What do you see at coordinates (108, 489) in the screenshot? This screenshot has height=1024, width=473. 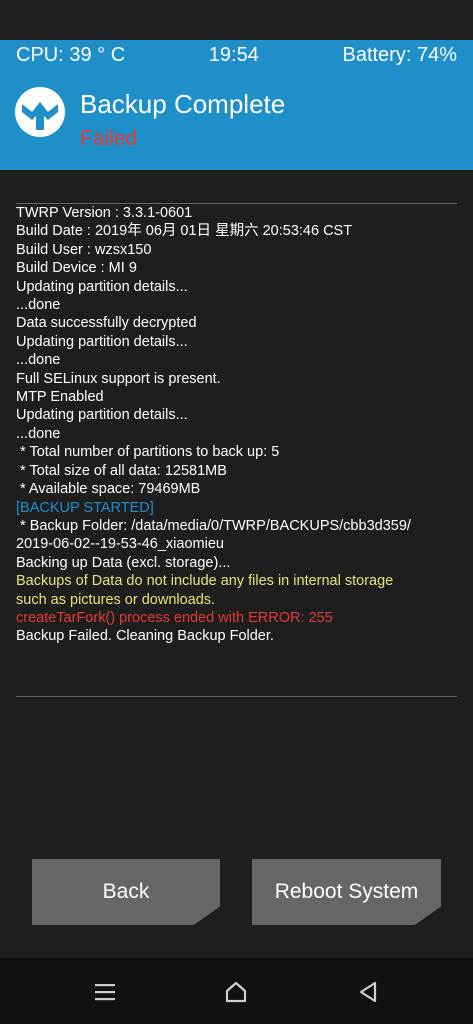 I see `log-line: * Available space: 79469MB` at bounding box center [108, 489].